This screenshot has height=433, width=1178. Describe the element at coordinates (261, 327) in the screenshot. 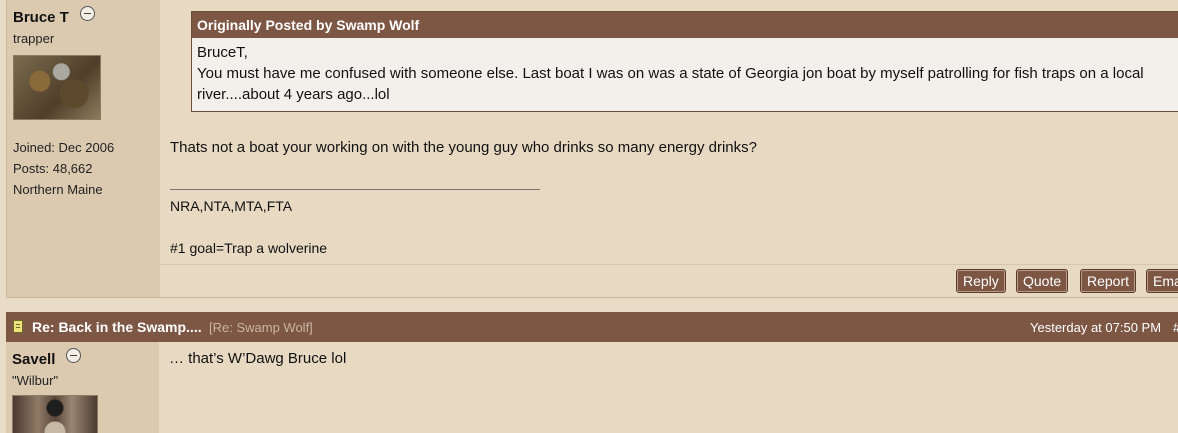

I see `reply-to-tag: [Re: Swamp Wolf]` at that location.